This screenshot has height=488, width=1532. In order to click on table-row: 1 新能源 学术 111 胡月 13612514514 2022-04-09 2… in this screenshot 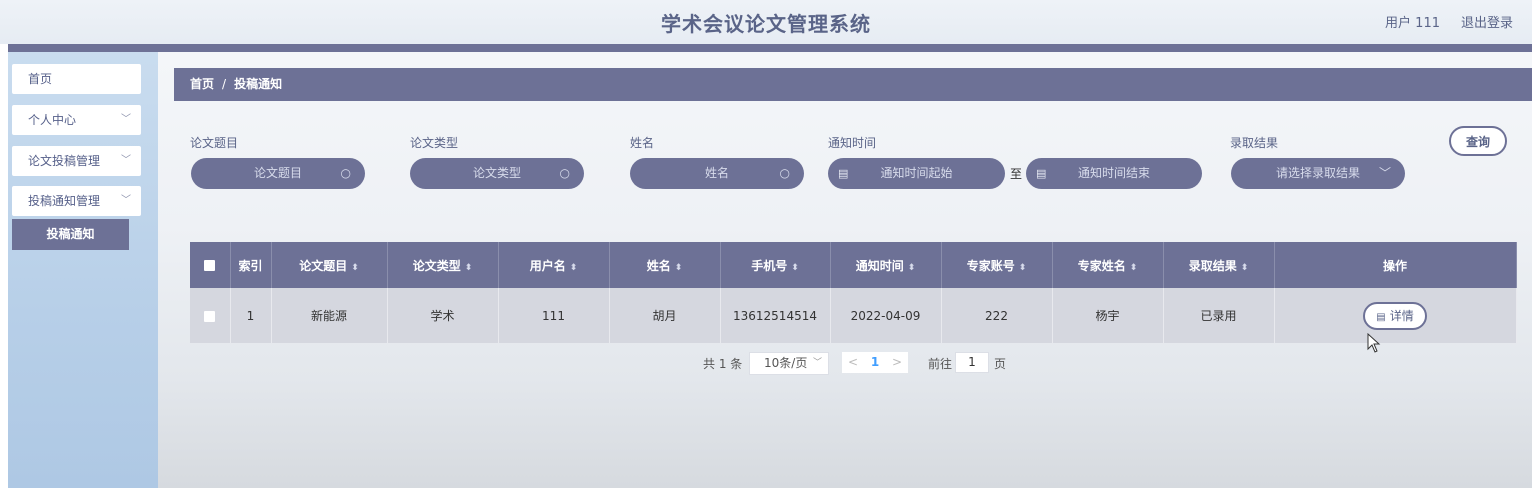, I will do `click(853, 315)`.